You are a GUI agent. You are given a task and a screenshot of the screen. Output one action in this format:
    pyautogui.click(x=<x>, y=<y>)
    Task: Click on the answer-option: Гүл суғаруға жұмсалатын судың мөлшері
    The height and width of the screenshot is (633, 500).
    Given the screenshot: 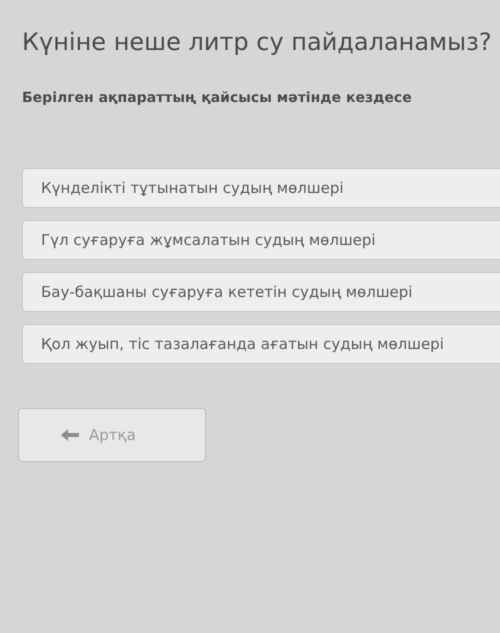 What is the action you would take?
    pyautogui.click(x=261, y=240)
    